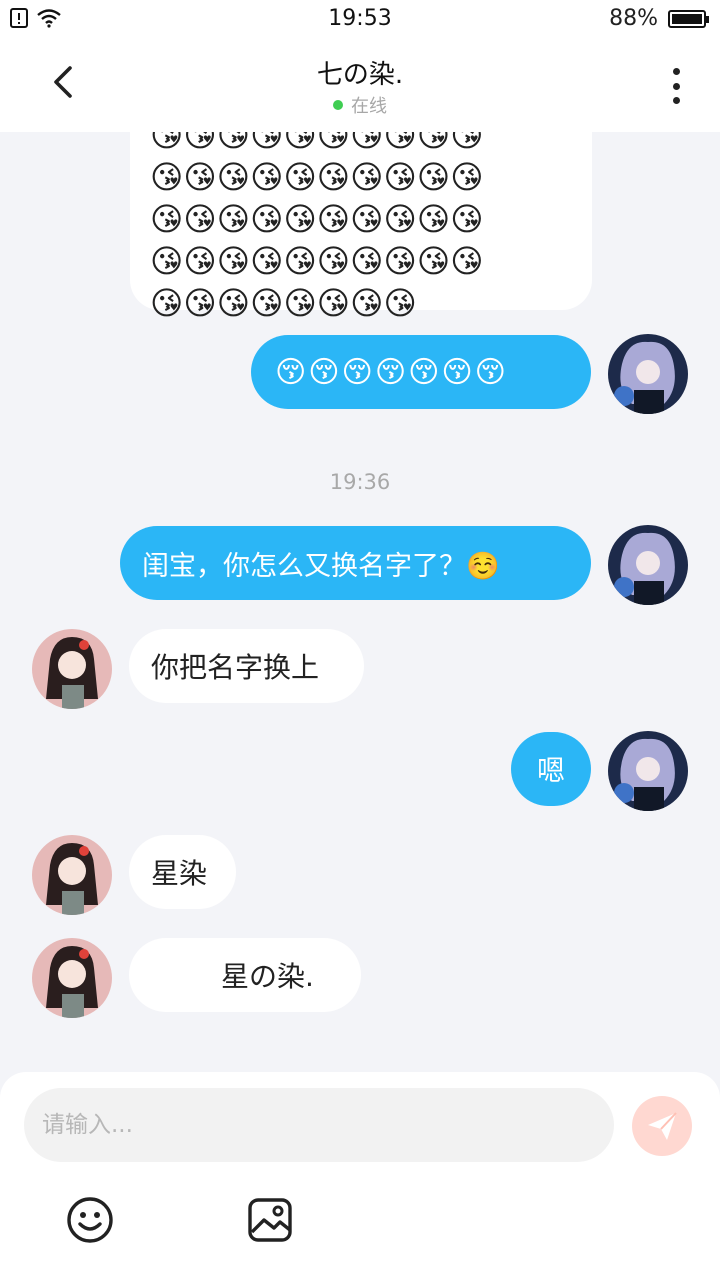 The height and width of the screenshot is (1280, 720). What do you see at coordinates (338, 105) in the screenshot?
I see `online-dot` at bounding box center [338, 105].